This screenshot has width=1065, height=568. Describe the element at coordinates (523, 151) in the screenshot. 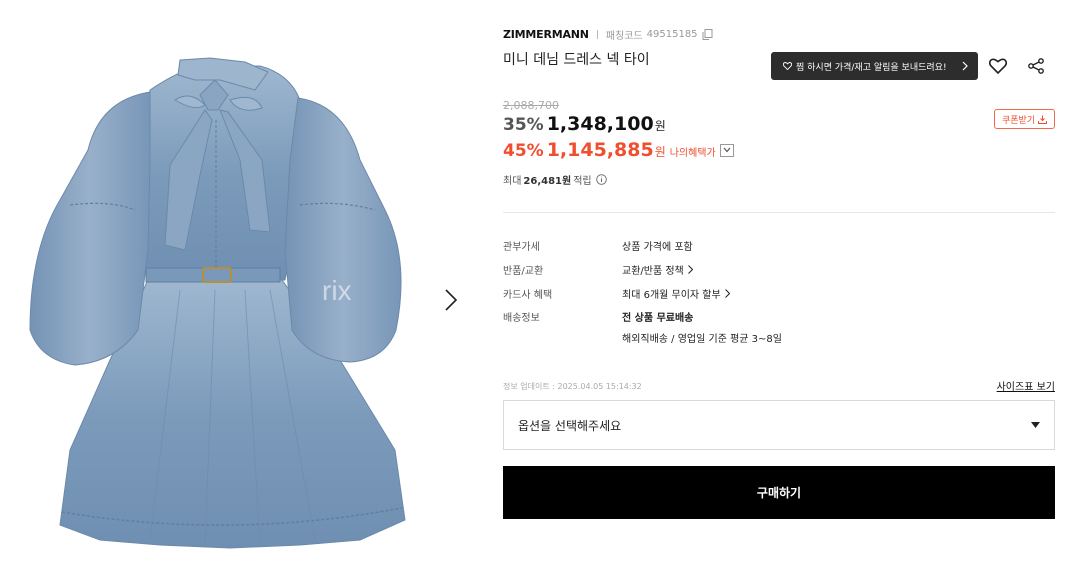

I see `benefit-discount-rate: 45%` at that location.